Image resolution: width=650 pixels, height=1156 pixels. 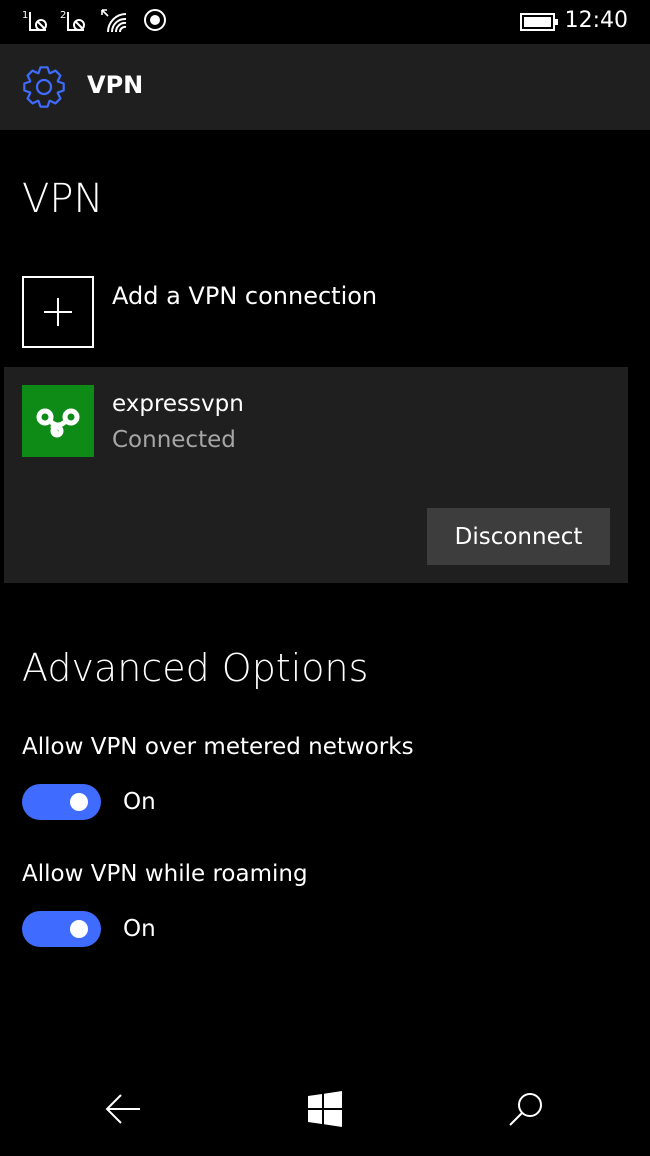 I want to click on metered-networks-toggle, so click(x=61, y=802).